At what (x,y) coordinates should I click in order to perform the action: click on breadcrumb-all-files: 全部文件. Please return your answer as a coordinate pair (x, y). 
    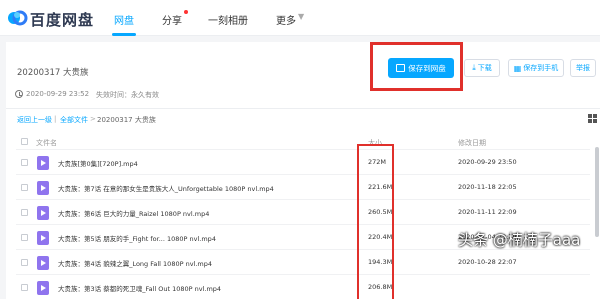
    Looking at the image, I should click on (74, 120).